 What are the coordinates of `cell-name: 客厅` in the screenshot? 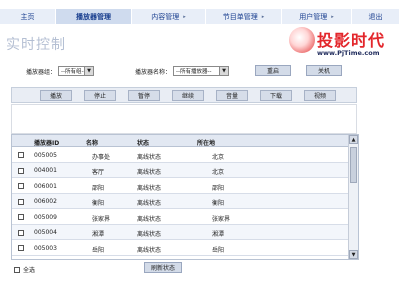 It's located at (98, 172).